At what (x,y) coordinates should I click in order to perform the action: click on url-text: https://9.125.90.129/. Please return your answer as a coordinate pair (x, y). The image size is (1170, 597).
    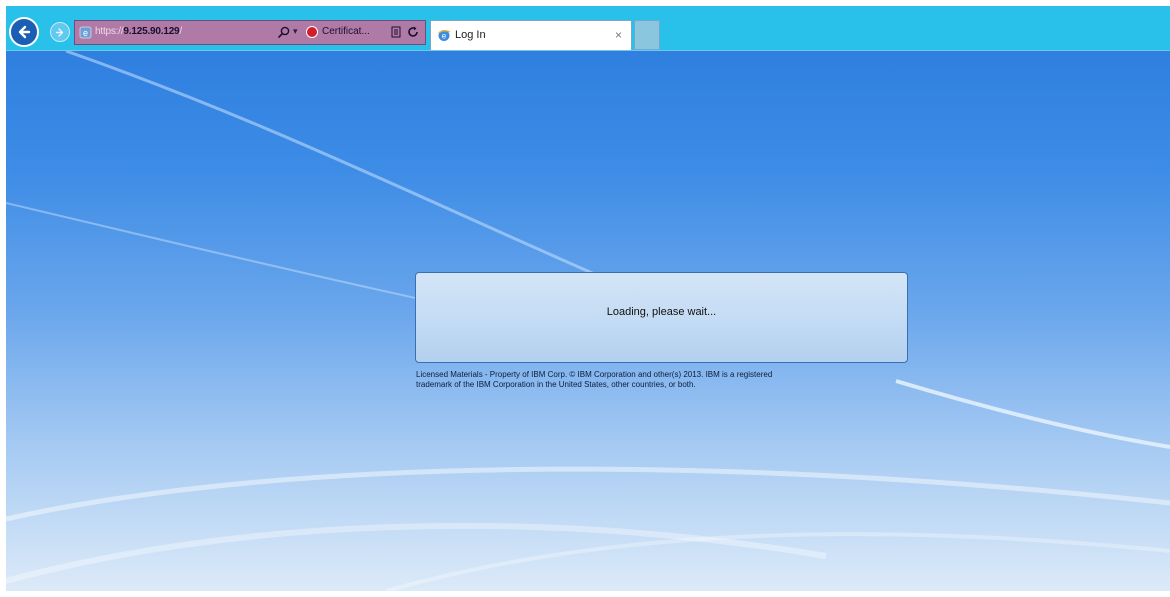
    Looking at the image, I should click on (138, 31).